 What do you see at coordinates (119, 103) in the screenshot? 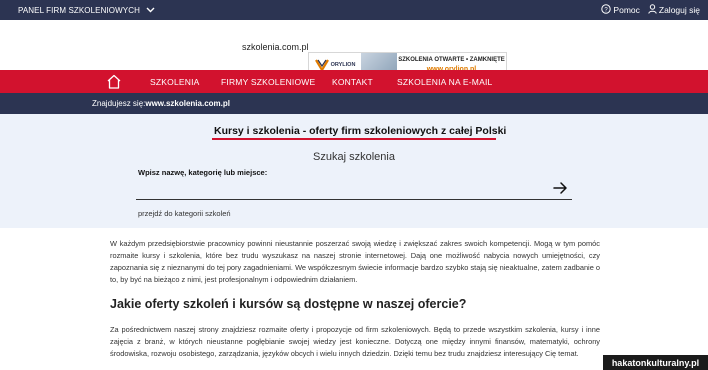
I see `breadcrumb-prefix: Znajdujesz się:` at bounding box center [119, 103].